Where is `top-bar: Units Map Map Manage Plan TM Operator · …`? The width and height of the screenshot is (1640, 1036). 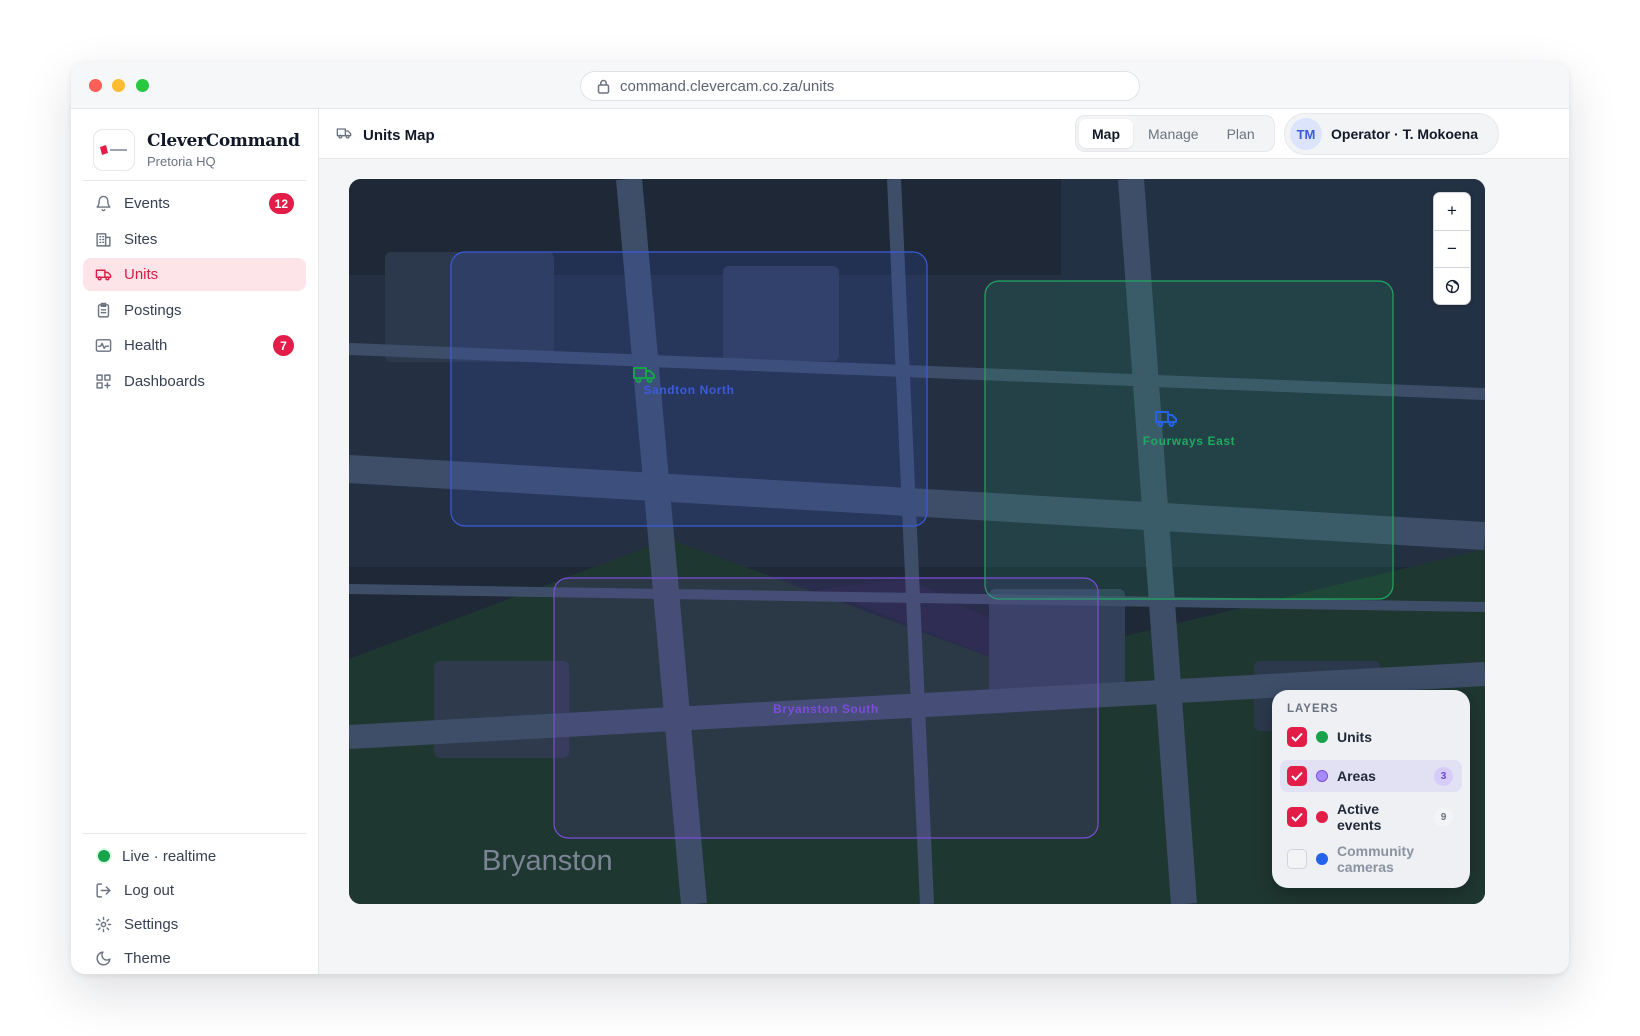
top-bar: Units Map Map Manage Plan TM Operator · … is located at coordinates (944, 134).